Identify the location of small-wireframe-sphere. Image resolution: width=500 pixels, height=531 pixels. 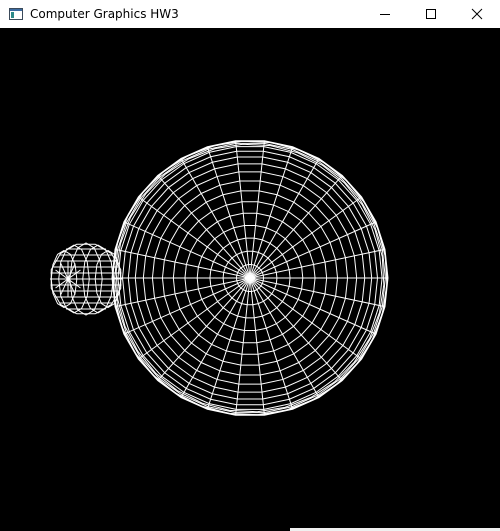
(86, 279).